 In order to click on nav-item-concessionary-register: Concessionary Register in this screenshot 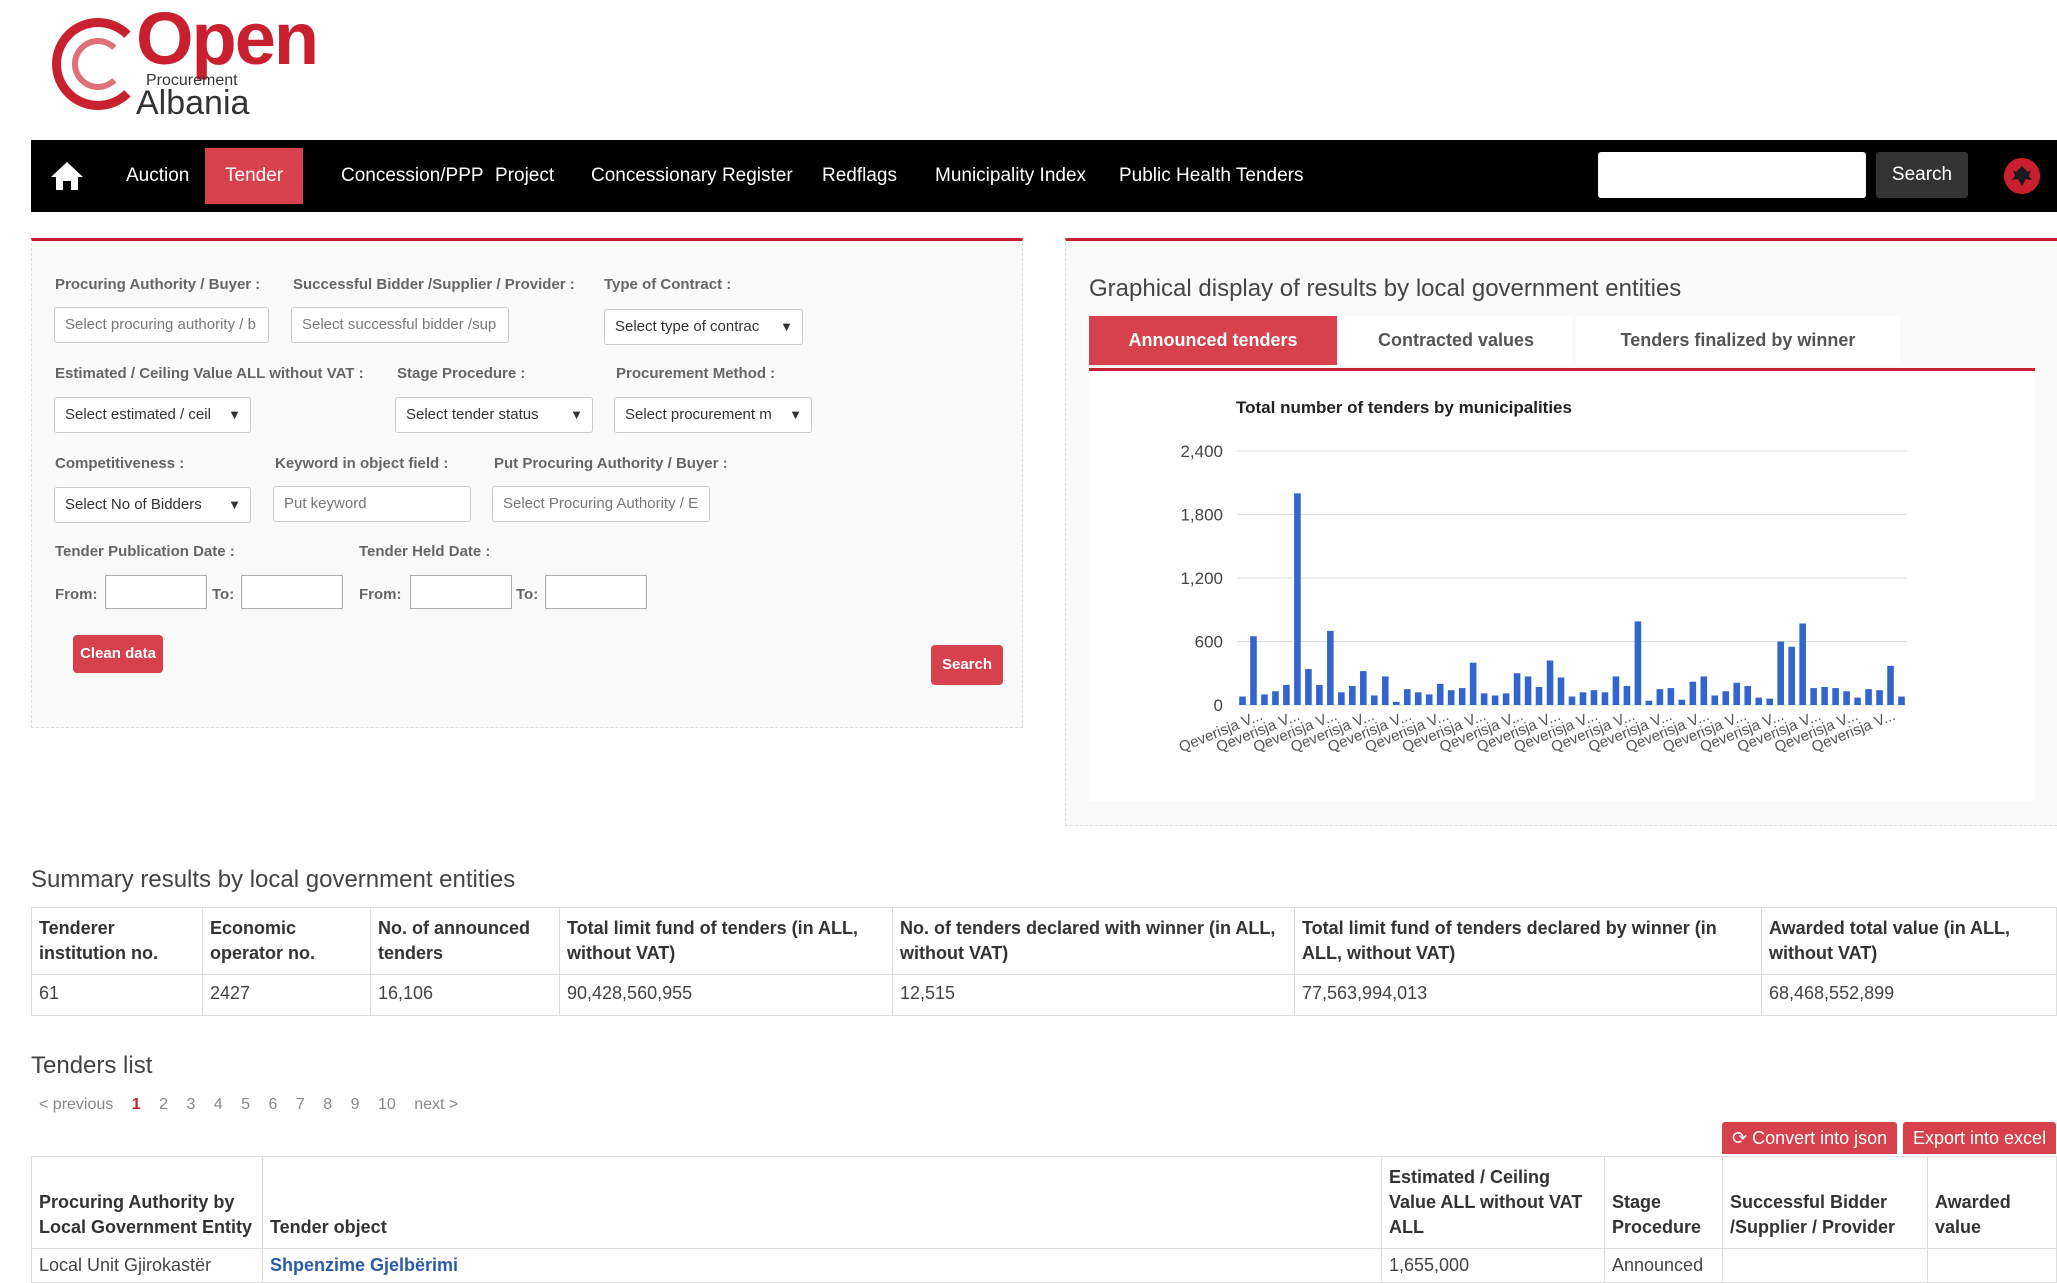, I will do `click(692, 176)`.